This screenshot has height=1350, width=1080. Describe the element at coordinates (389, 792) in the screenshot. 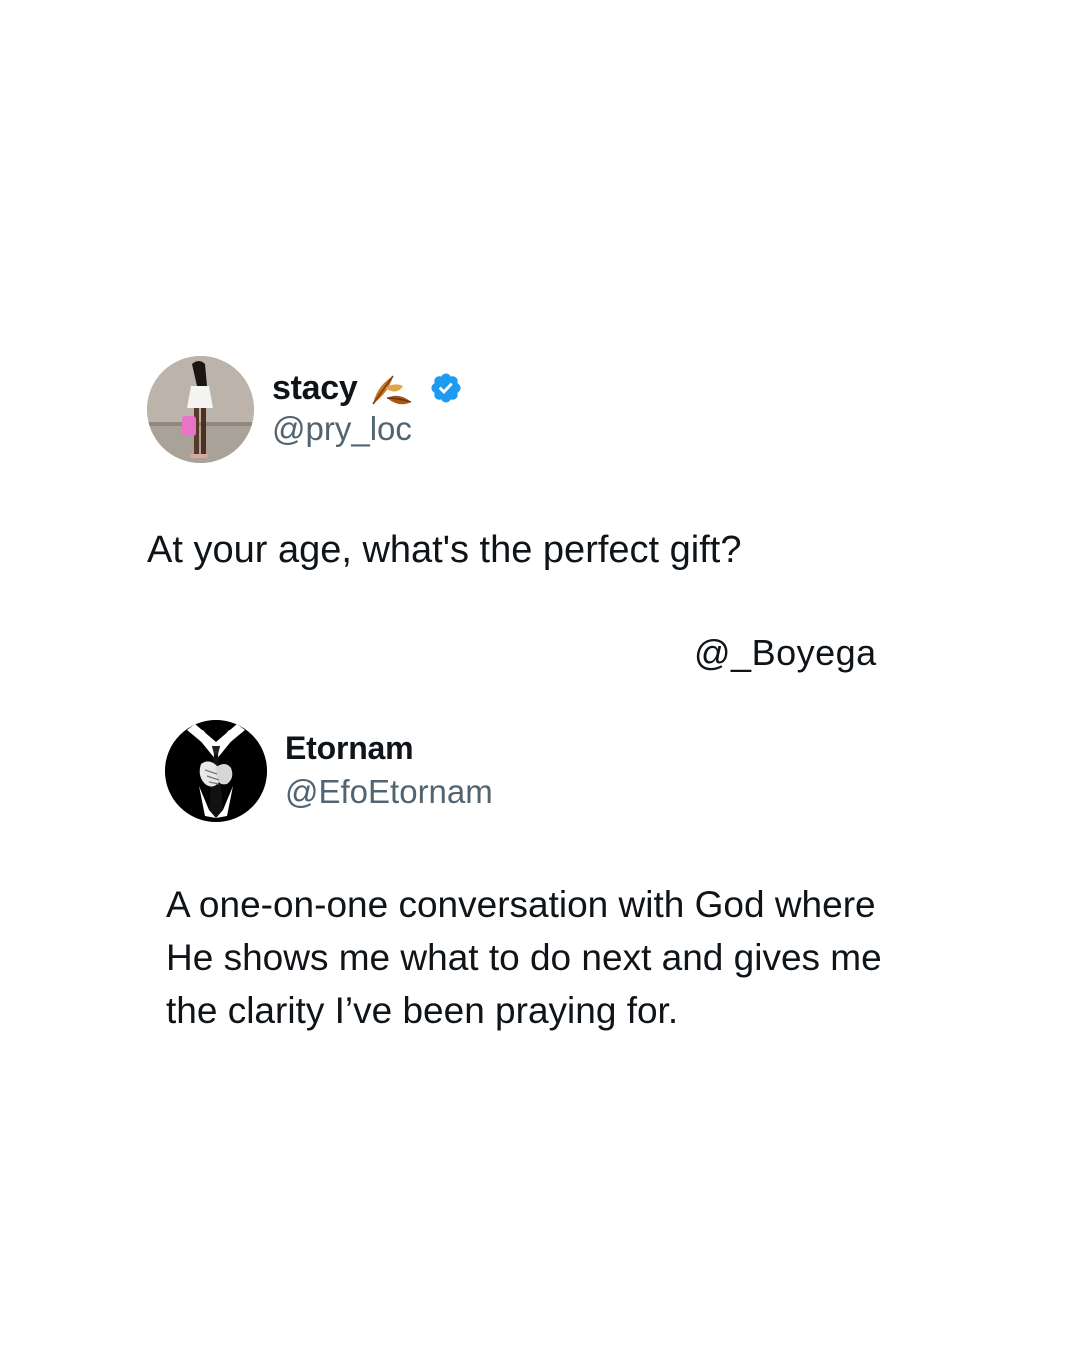

I see `author-handle: @EfoEtornam` at that location.